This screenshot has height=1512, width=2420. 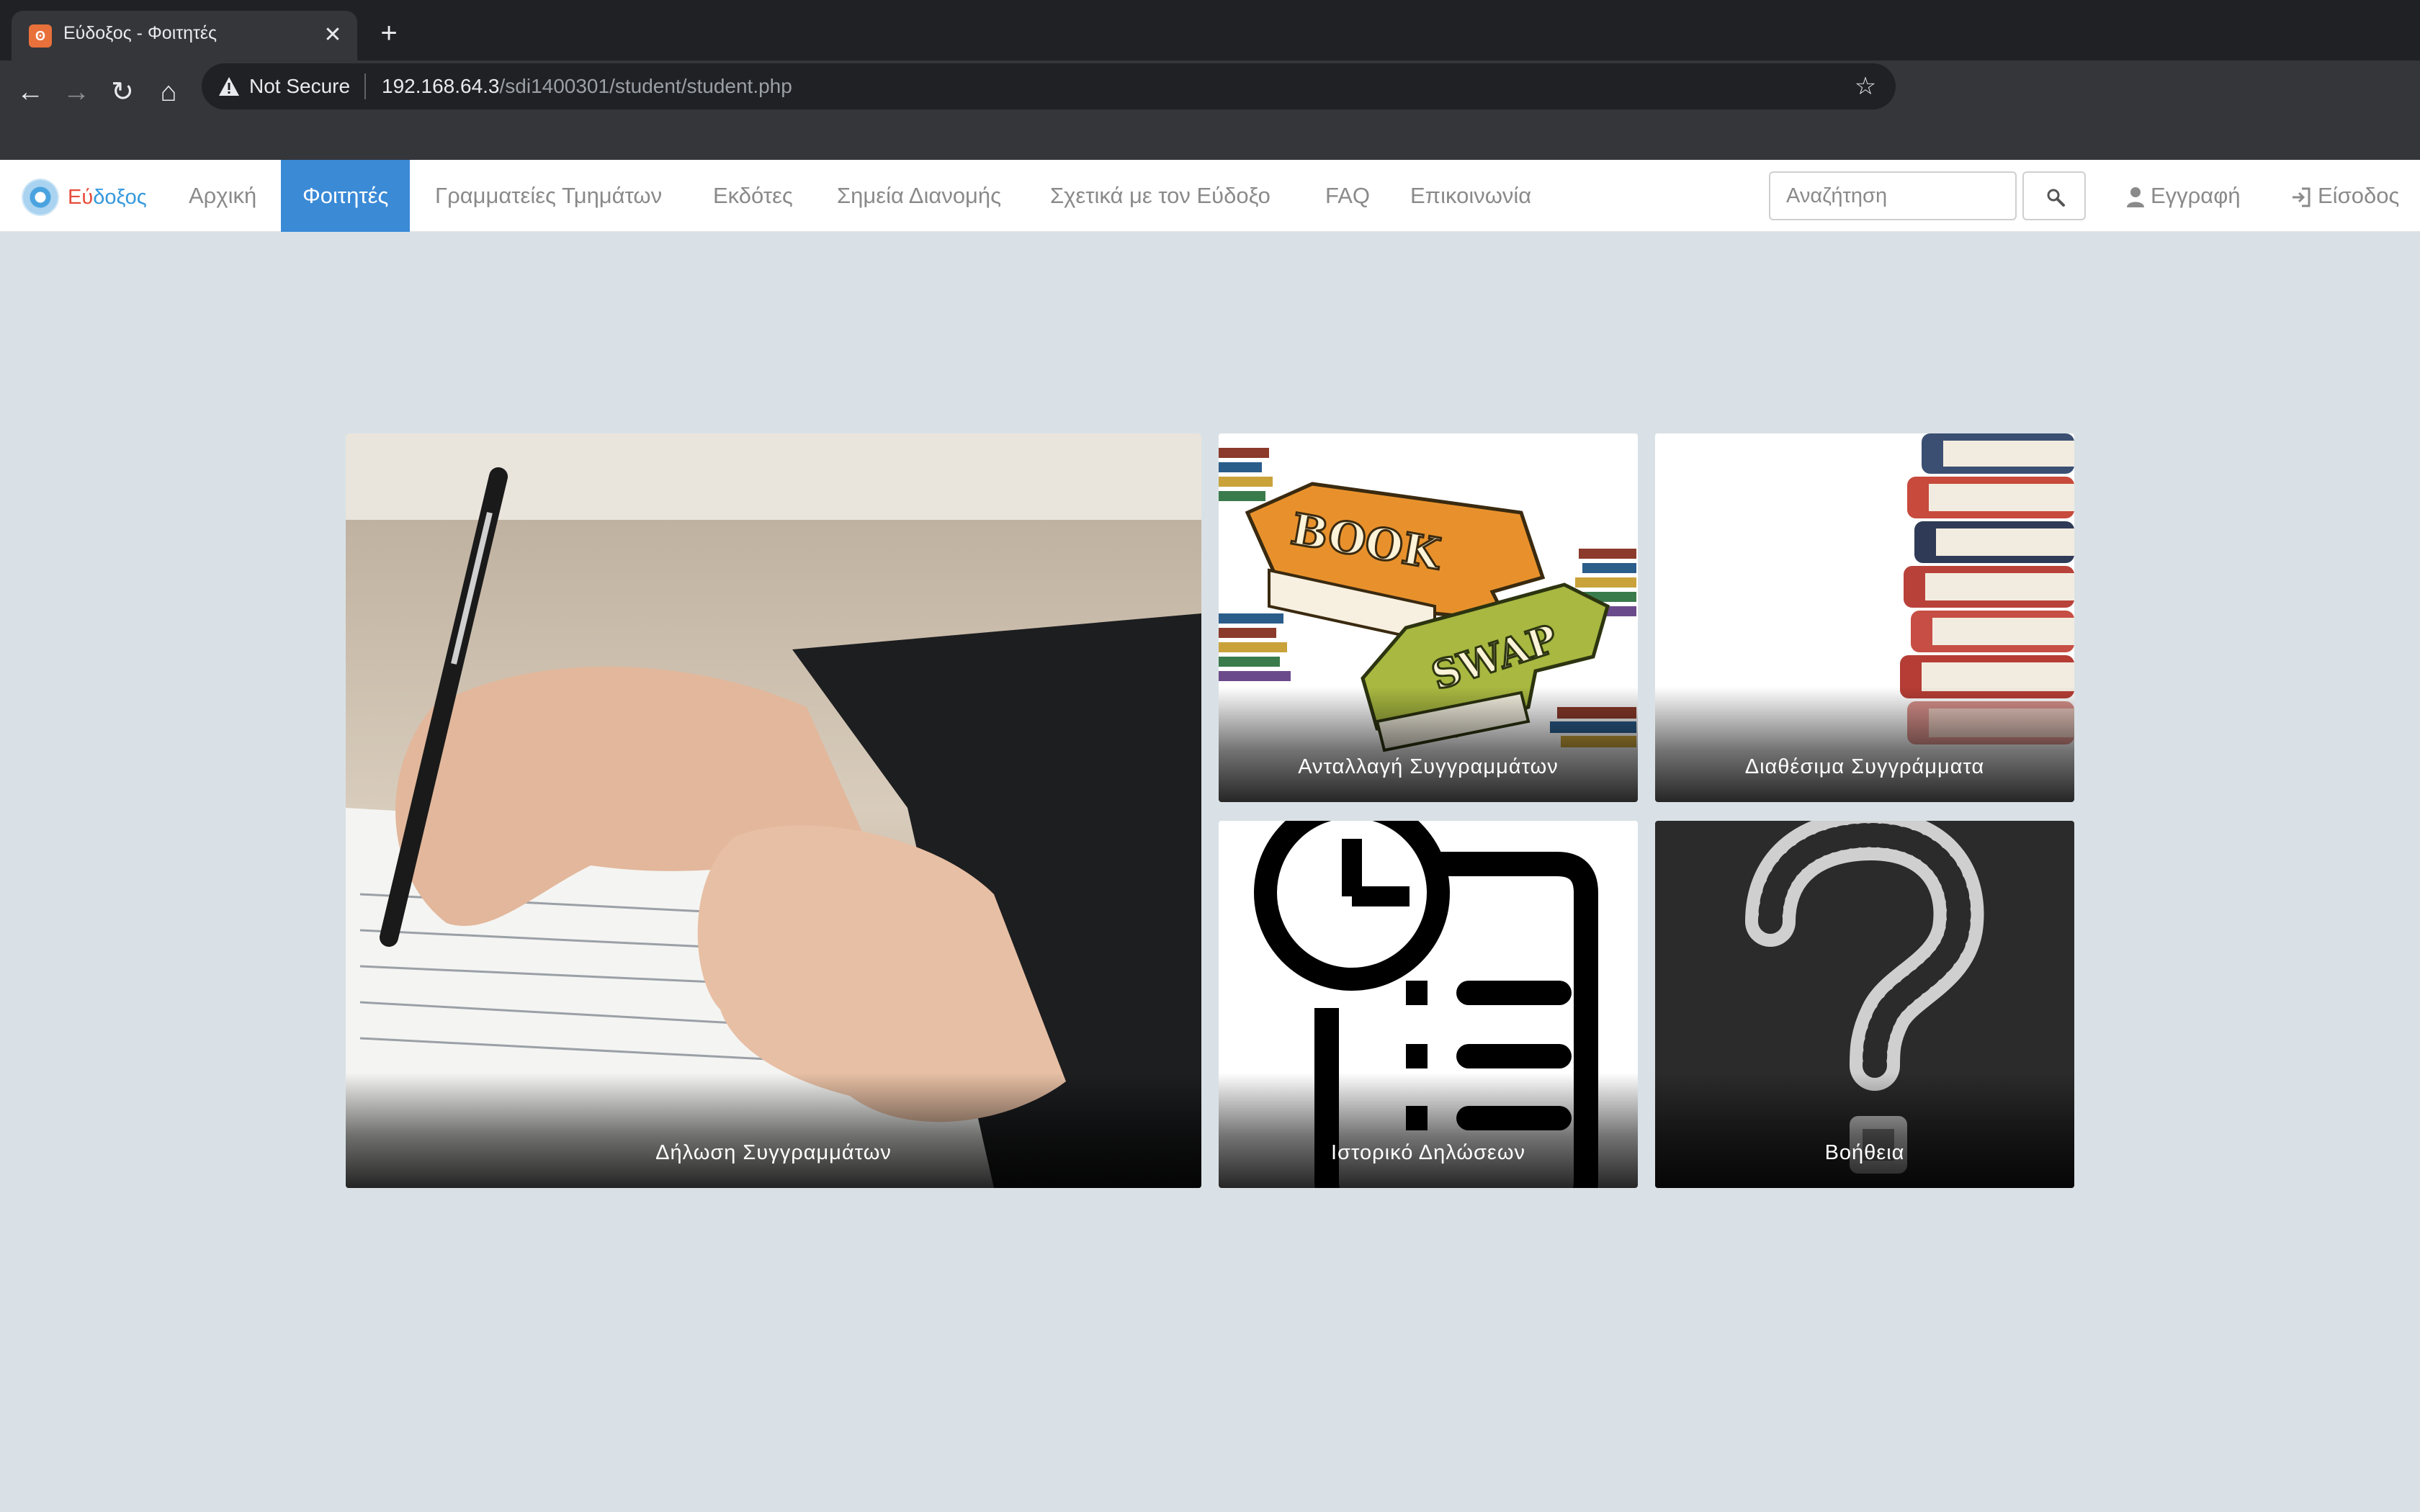 What do you see at coordinates (1865, 1152) in the screenshot?
I see `tile-caption-help: Βοήθεια` at bounding box center [1865, 1152].